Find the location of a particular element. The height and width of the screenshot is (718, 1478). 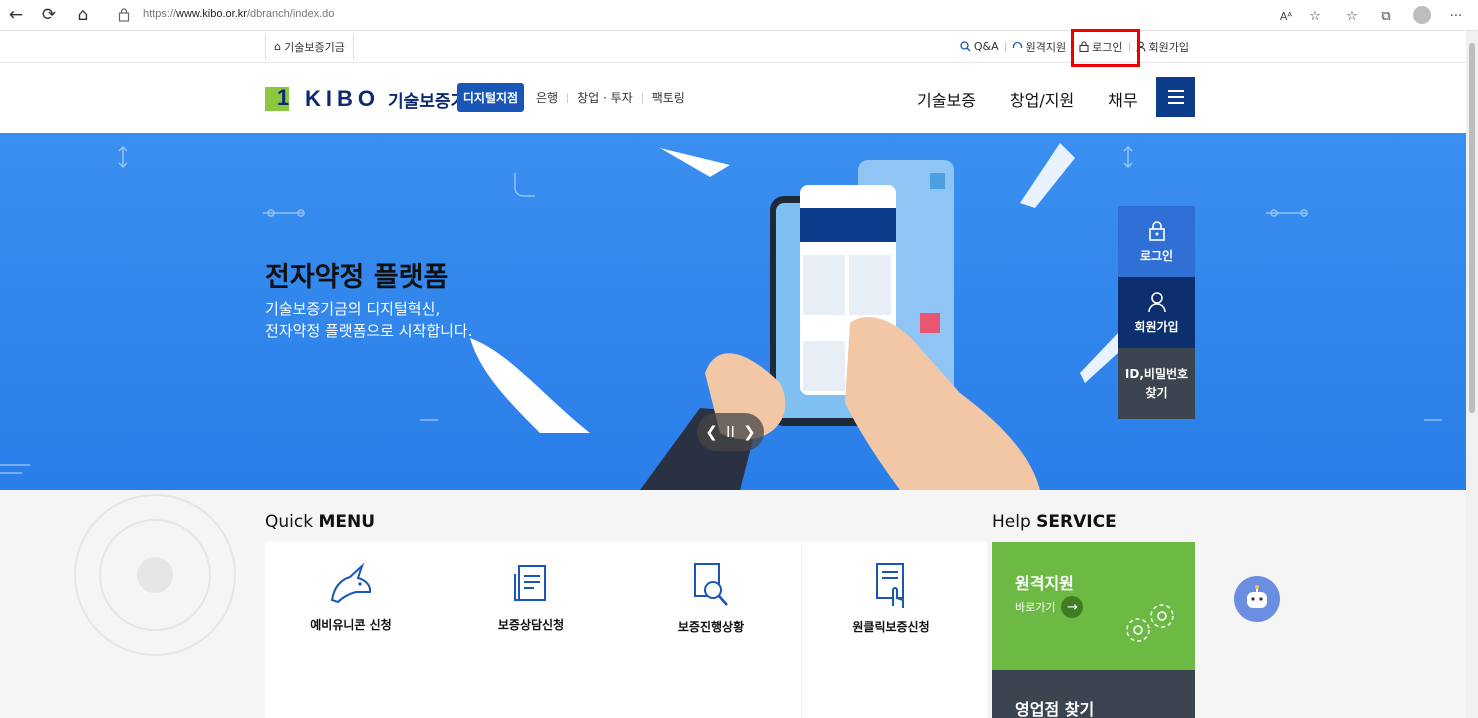

side-signup-label: 회원가입 is located at coordinates (1156, 326).